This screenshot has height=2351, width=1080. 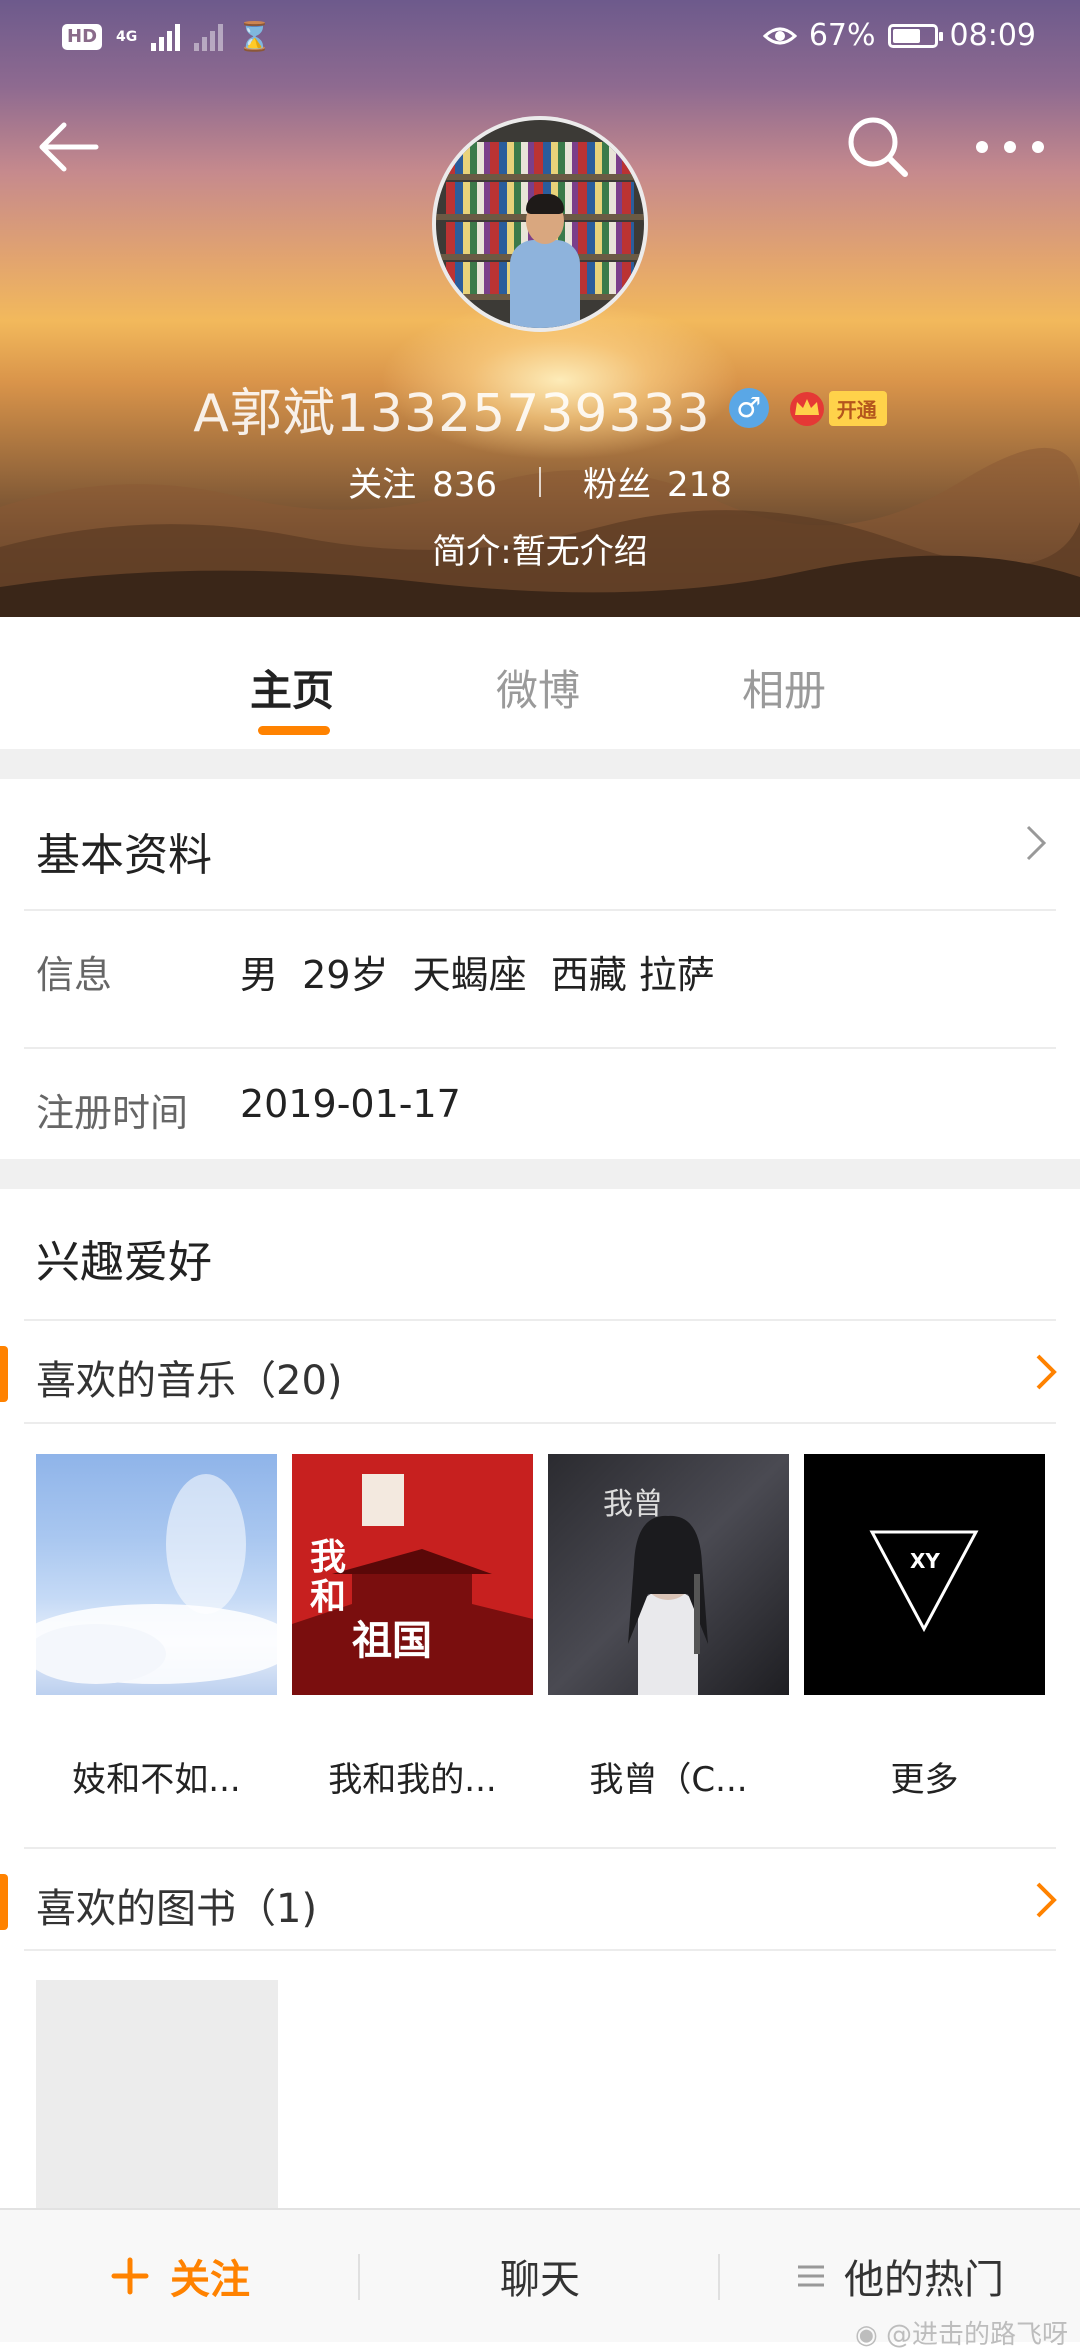 I want to click on hot-posts-label: 他的热门, so click(x=924, y=2280).